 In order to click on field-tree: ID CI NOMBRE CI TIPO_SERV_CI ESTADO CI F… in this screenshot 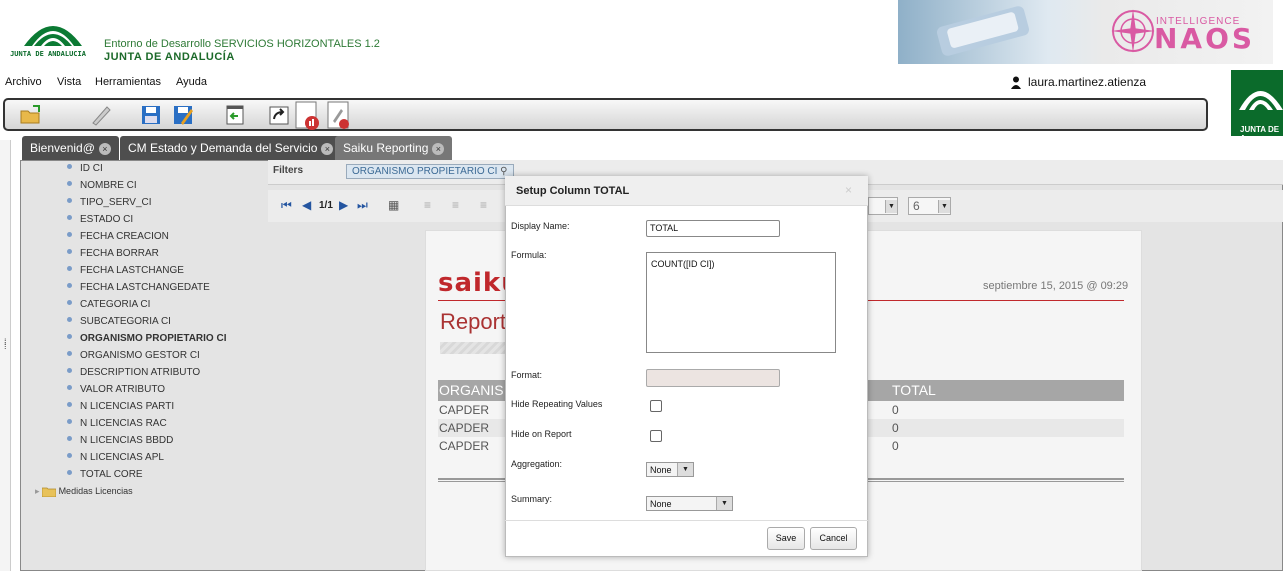, I will do `click(144, 365)`.